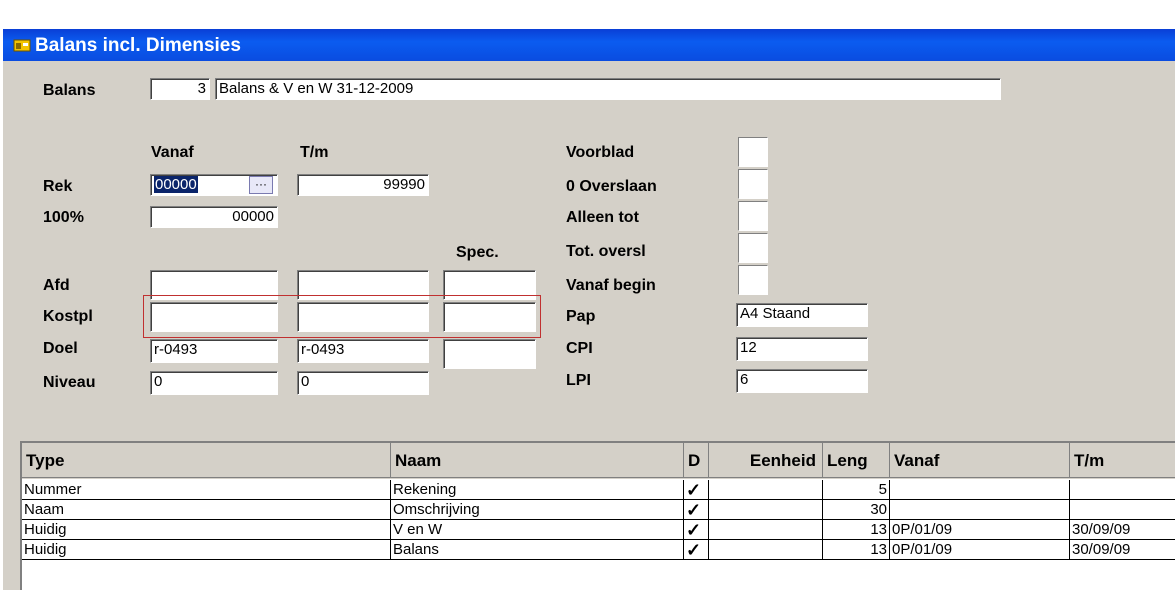 The image size is (1175, 590). I want to click on tm-header: T/m, so click(314, 152).